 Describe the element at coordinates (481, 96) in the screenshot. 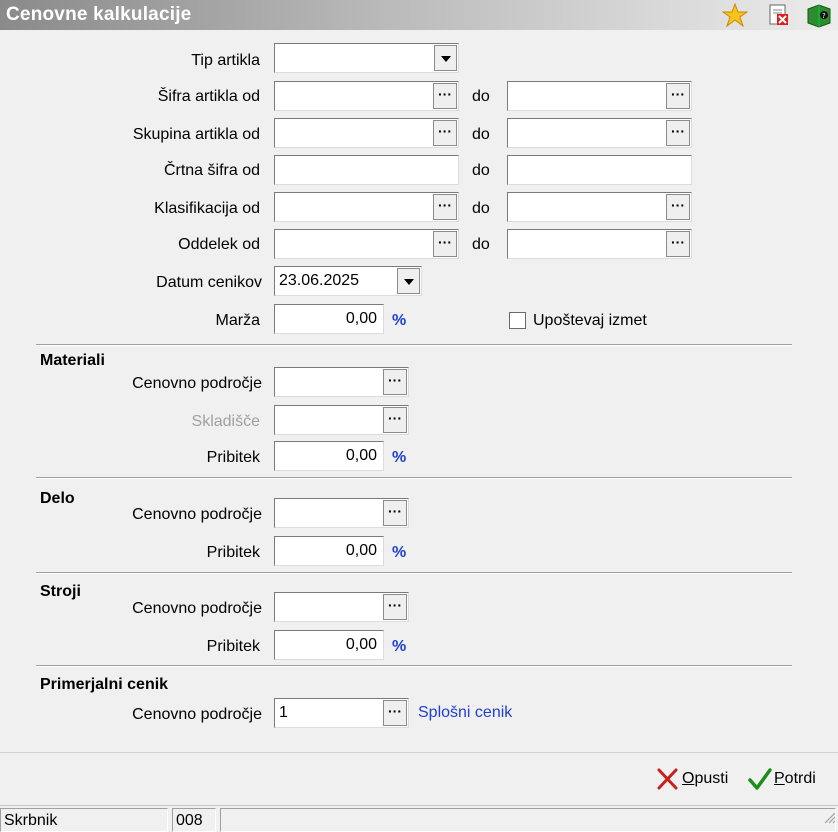

I see `sifra-artikla-do-label: do` at that location.